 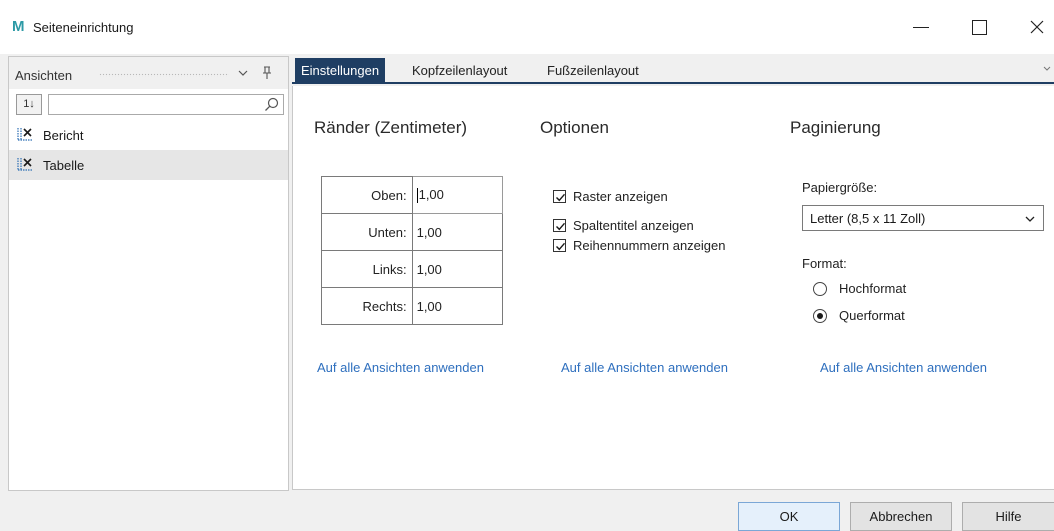 I want to click on options-section-title: Optionen, so click(x=574, y=127).